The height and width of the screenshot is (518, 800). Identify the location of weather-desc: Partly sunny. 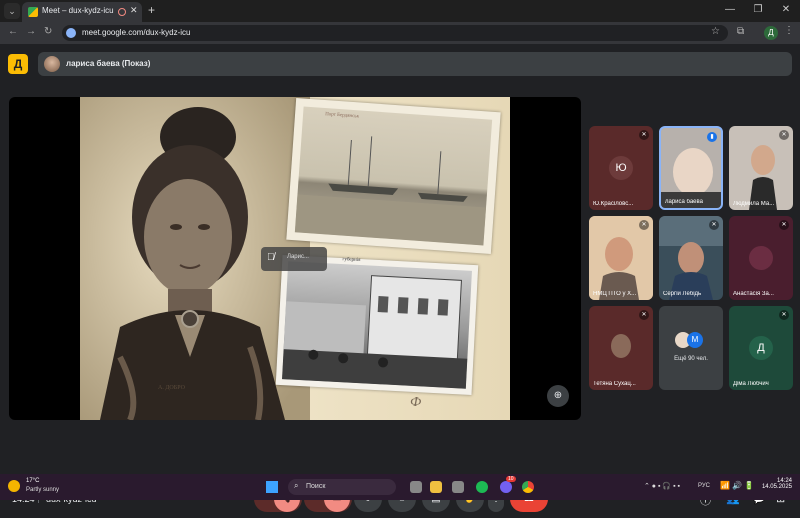
(43, 490).